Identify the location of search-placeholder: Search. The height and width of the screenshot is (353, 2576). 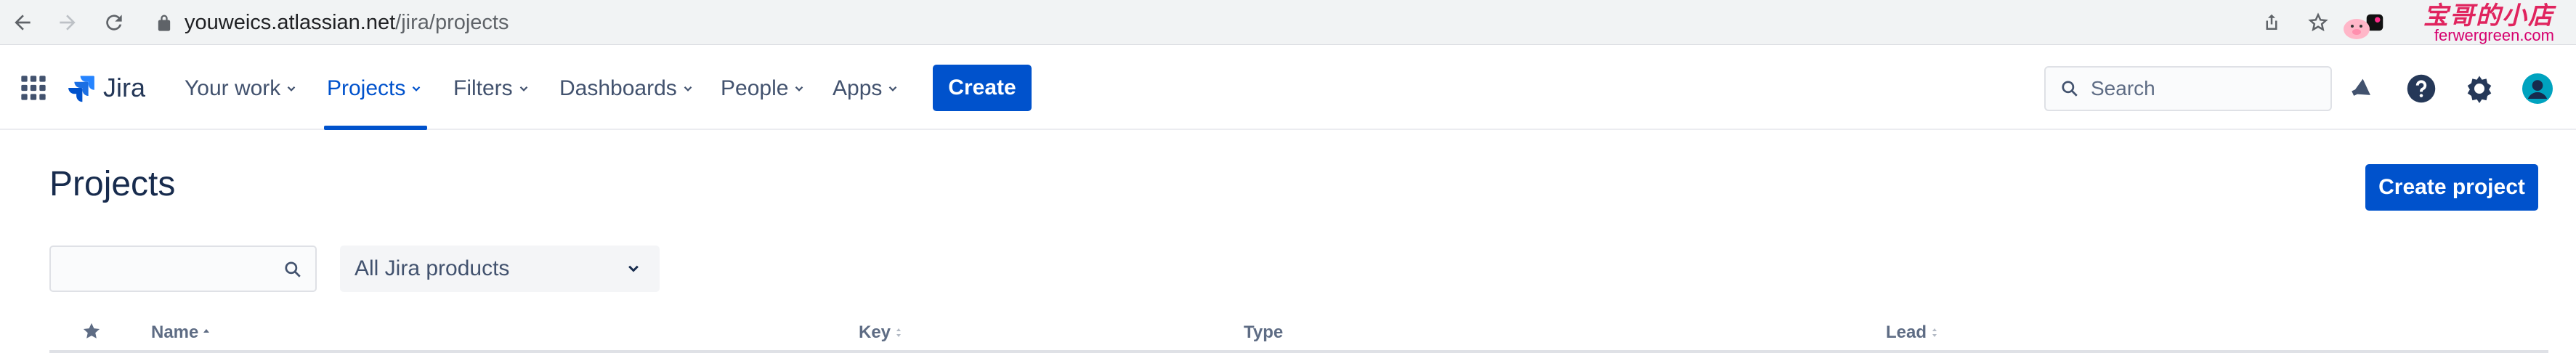
(2123, 88).